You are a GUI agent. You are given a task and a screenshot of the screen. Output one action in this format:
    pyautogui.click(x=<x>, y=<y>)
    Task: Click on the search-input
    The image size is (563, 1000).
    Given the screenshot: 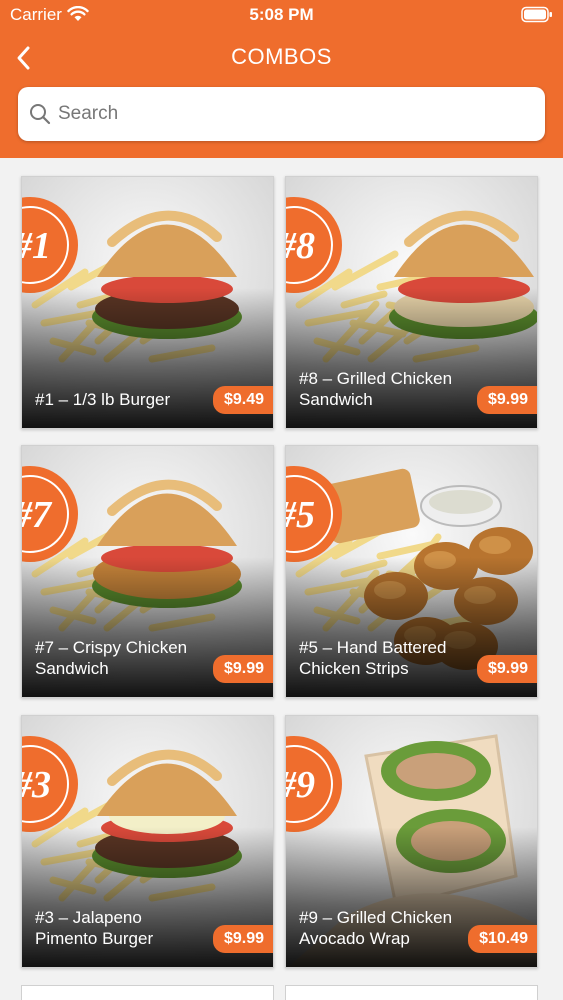 What is the action you would take?
    pyautogui.click(x=293, y=114)
    